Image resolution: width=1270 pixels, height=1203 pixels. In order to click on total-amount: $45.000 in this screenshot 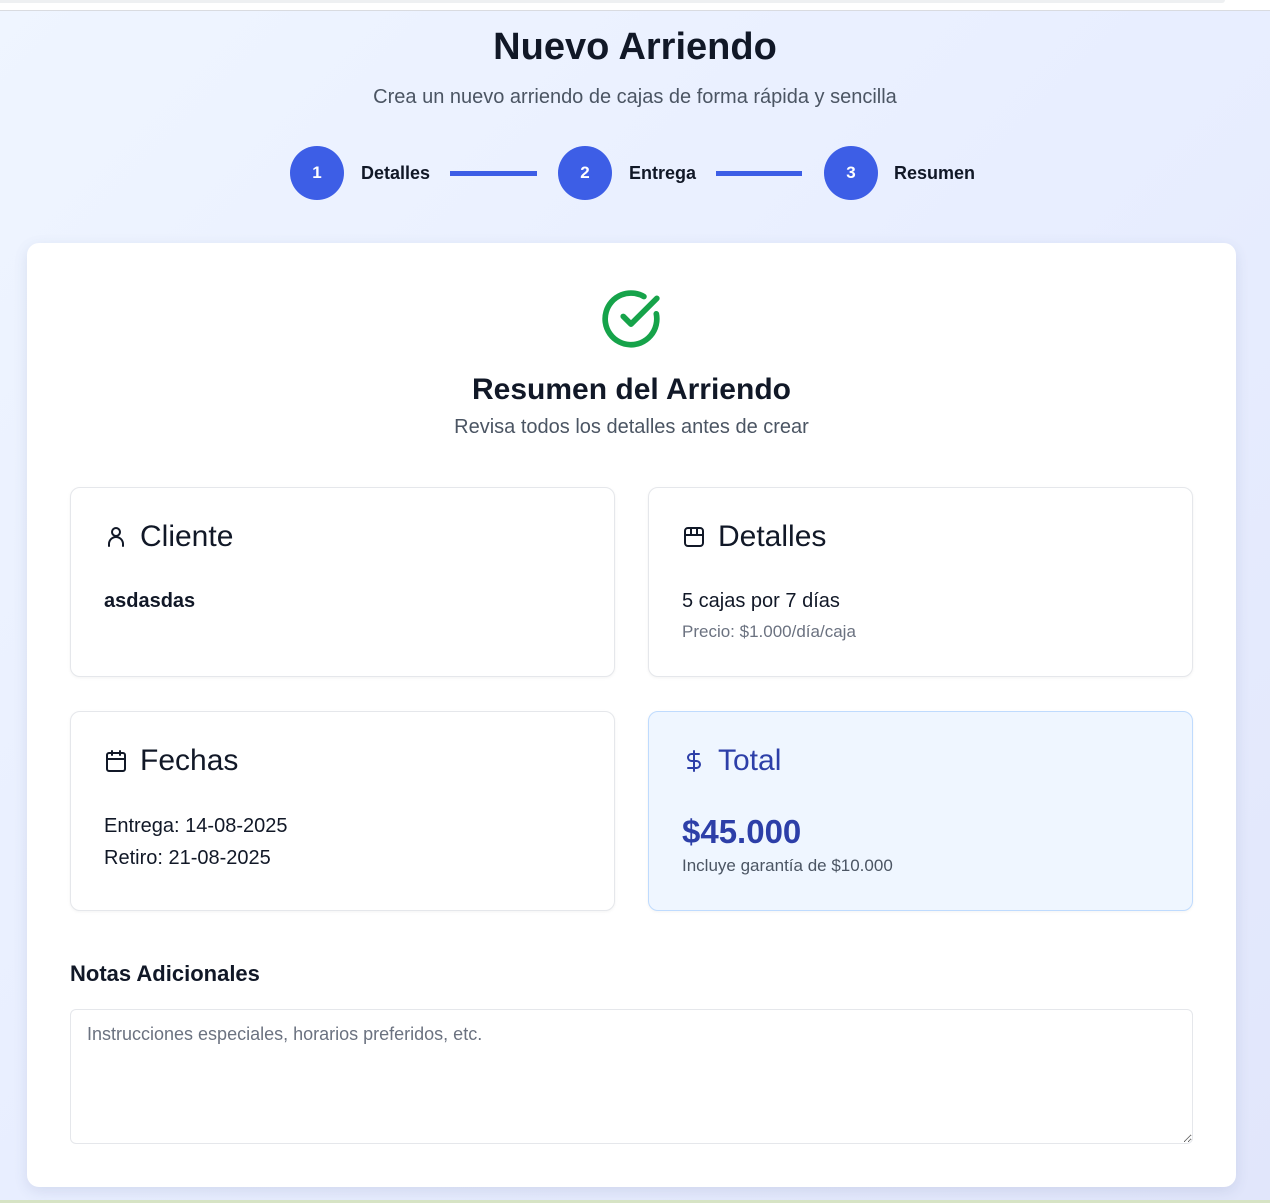, I will do `click(742, 831)`.